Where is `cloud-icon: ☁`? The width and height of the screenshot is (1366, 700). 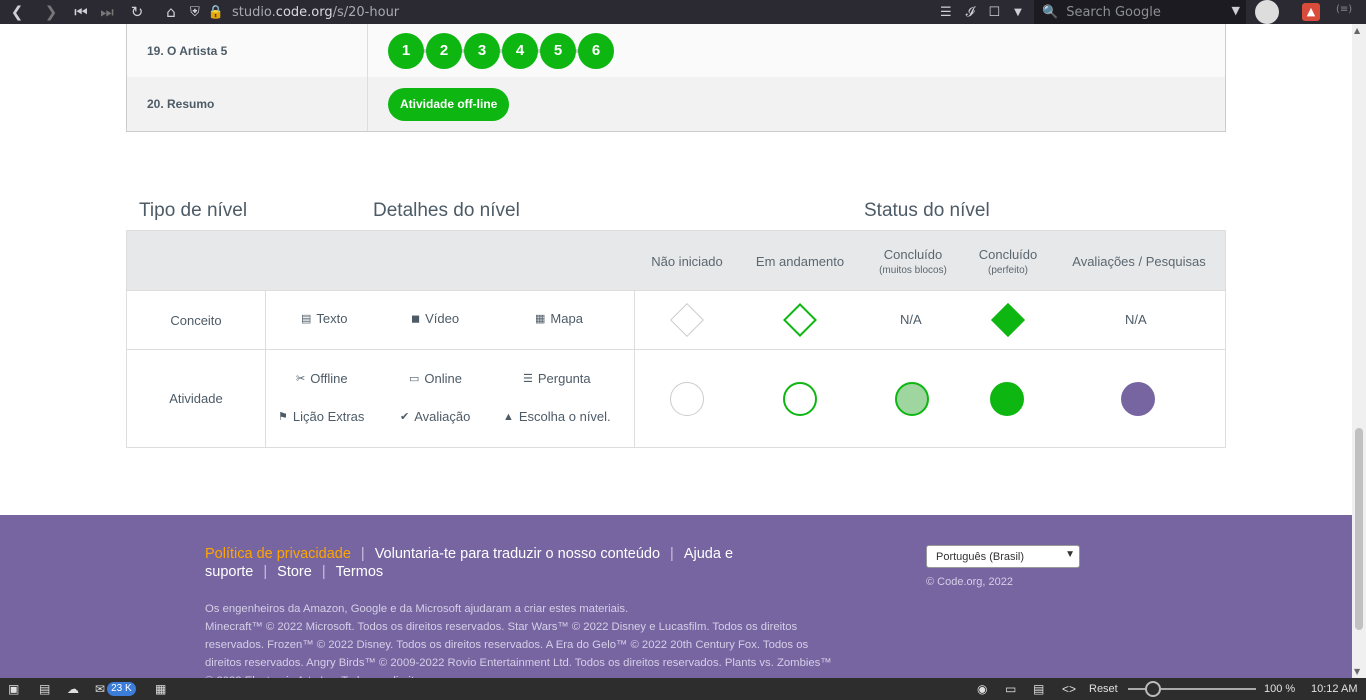
cloud-icon: ☁ is located at coordinates (73, 689).